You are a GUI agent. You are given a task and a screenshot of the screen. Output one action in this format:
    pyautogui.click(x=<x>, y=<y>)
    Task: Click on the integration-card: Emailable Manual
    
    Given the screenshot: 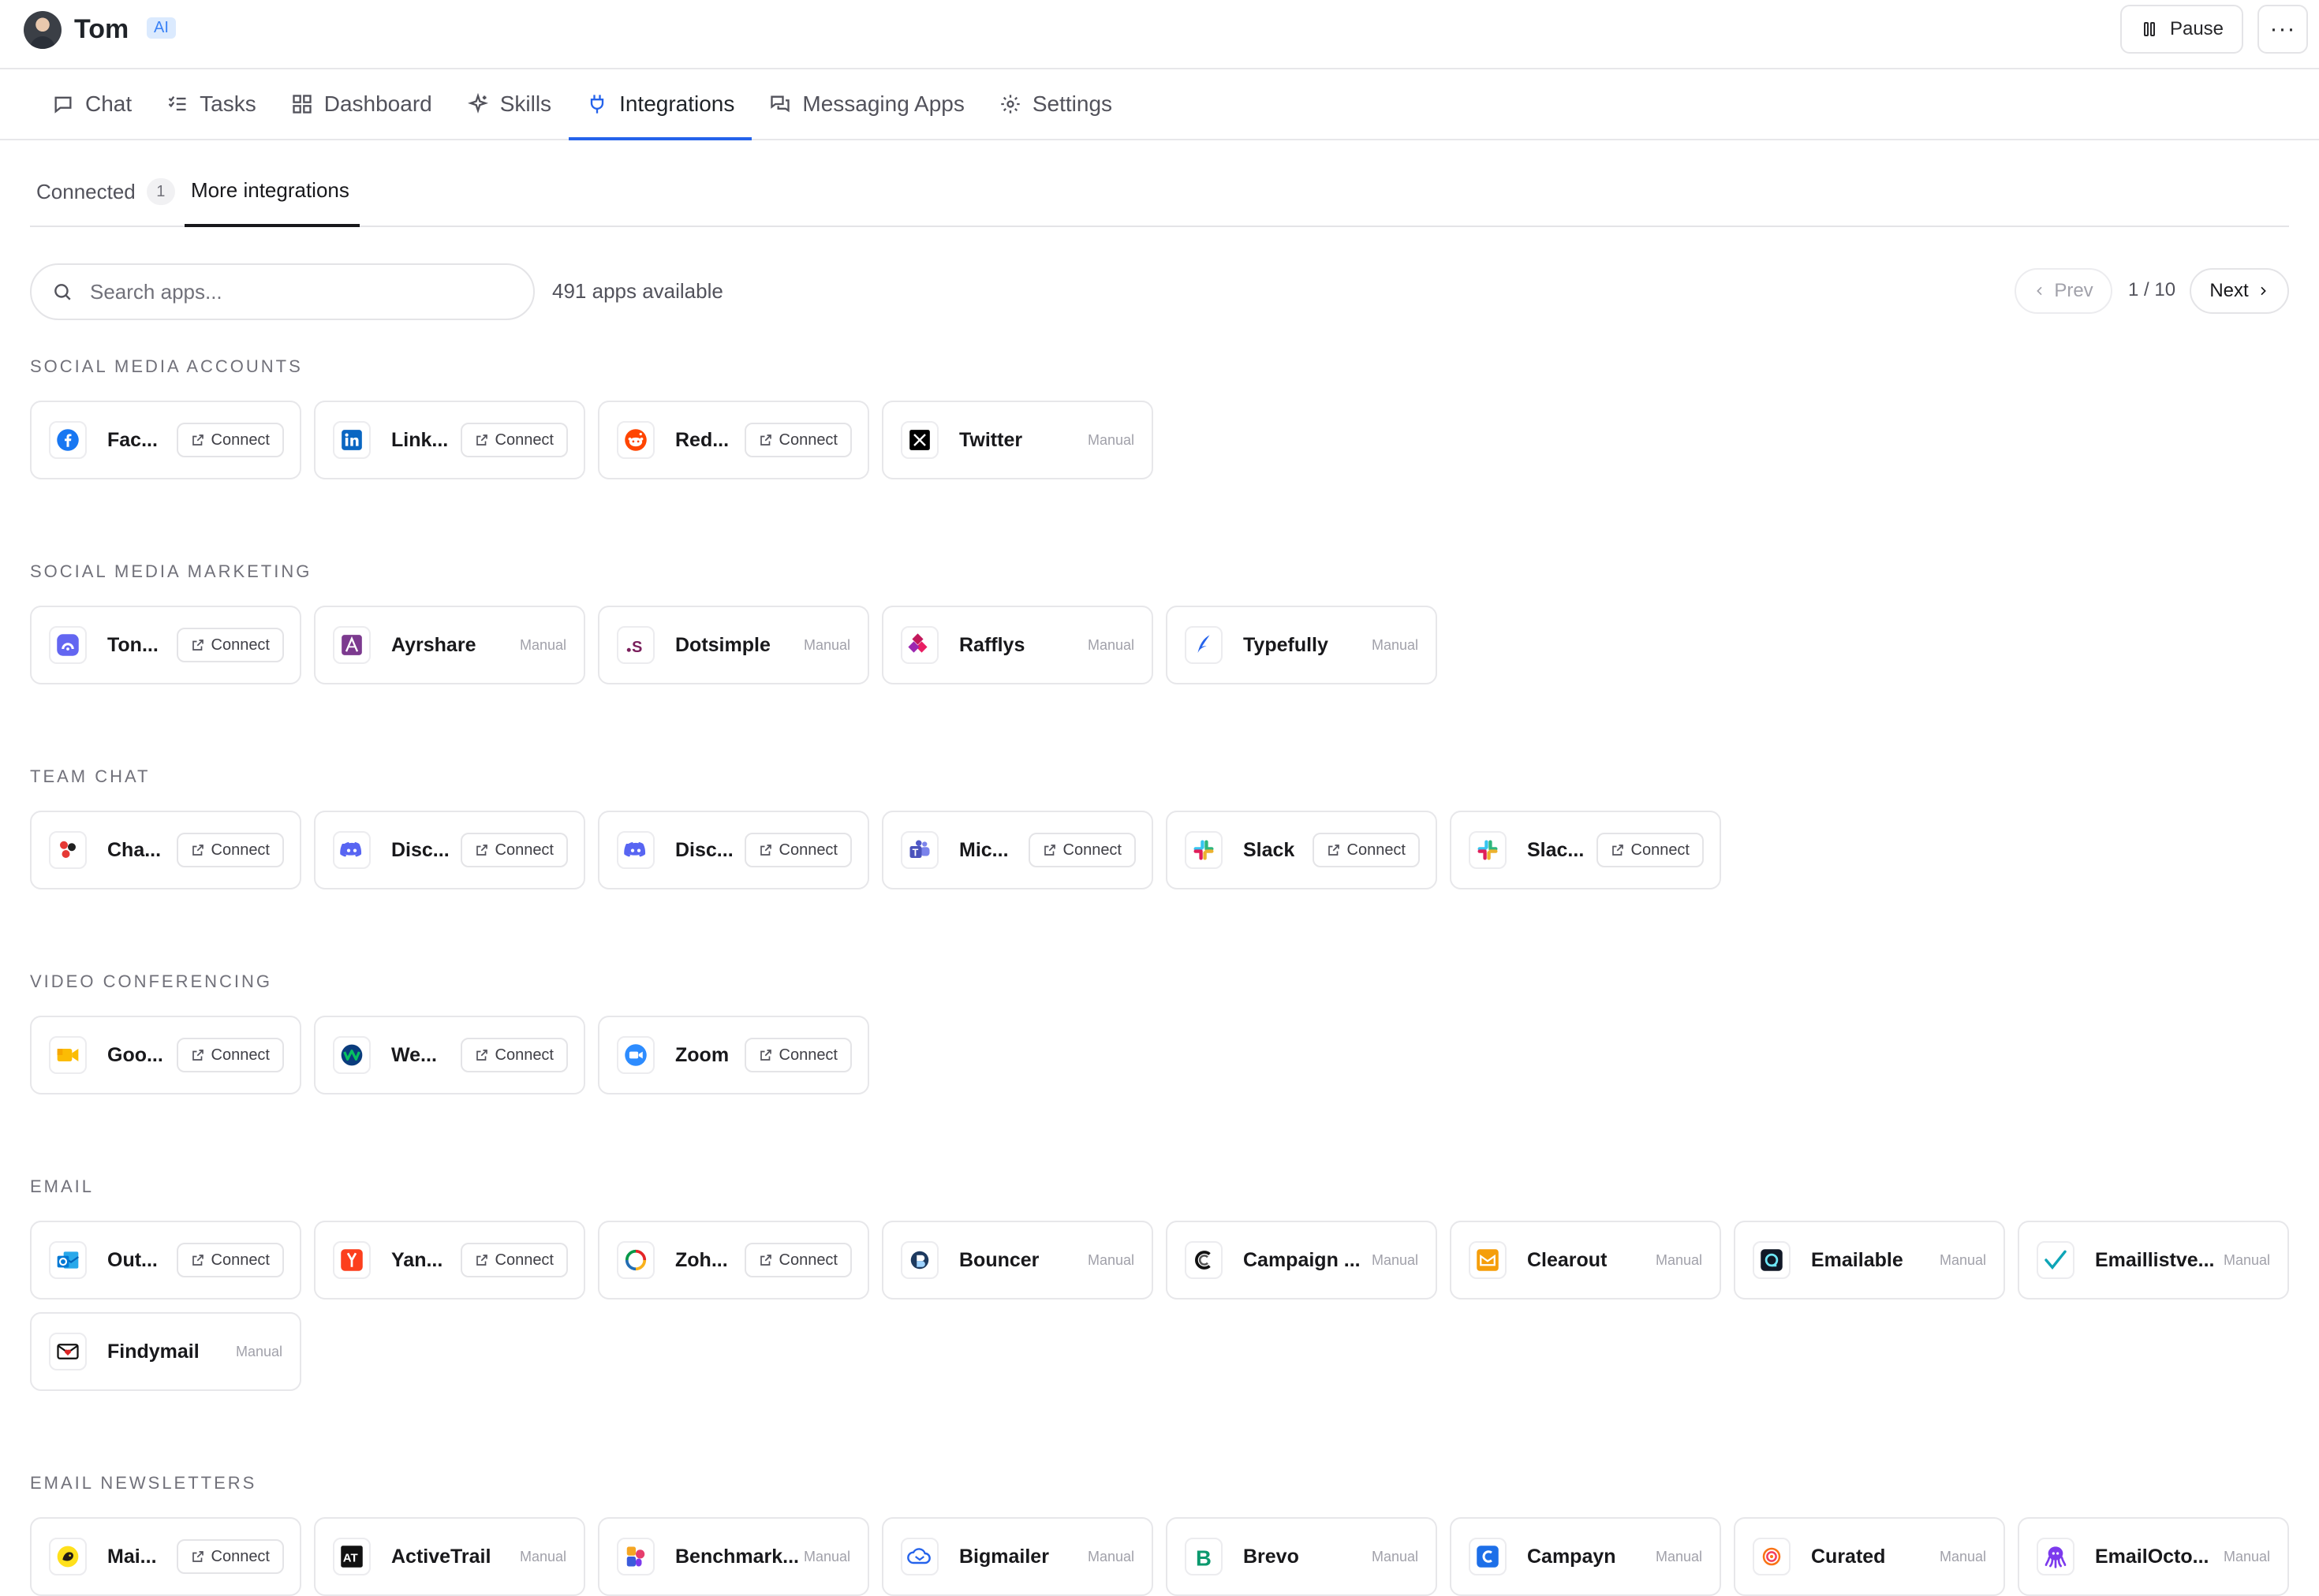 What is the action you would take?
    pyautogui.click(x=1870, y=1260)
    